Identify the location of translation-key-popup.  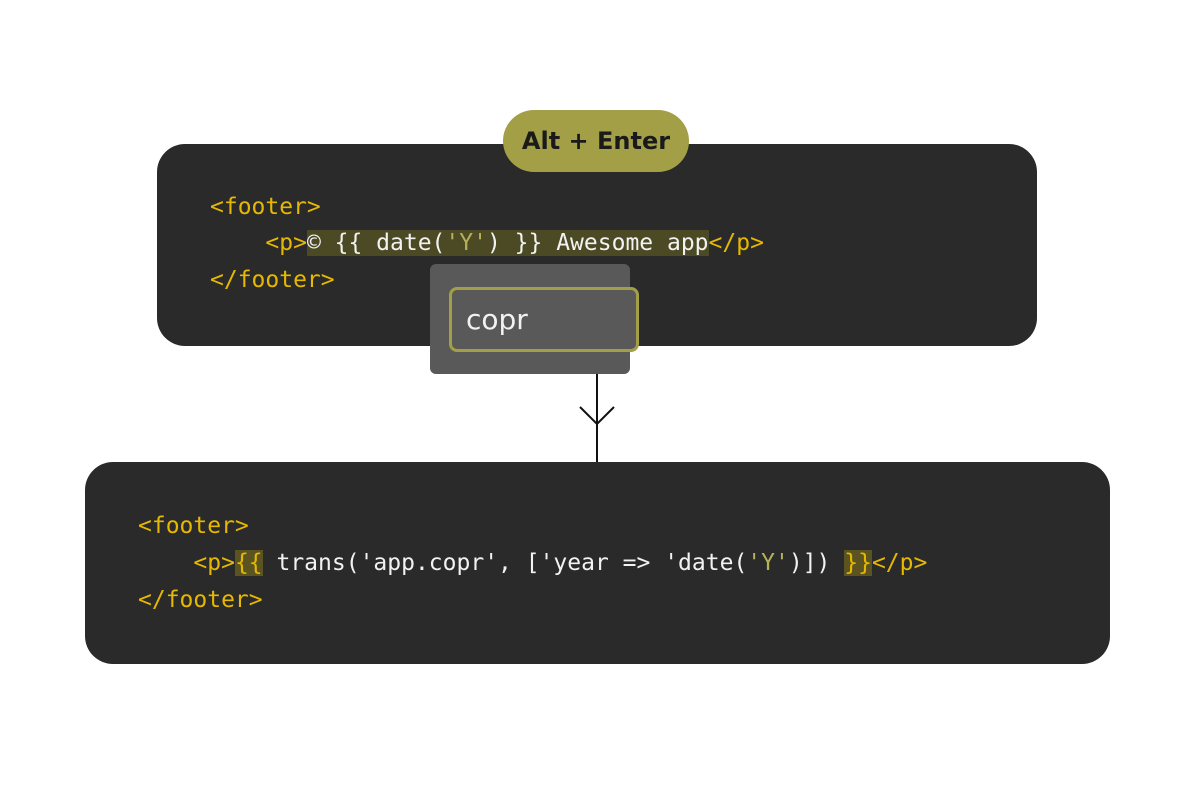
(534, 319).